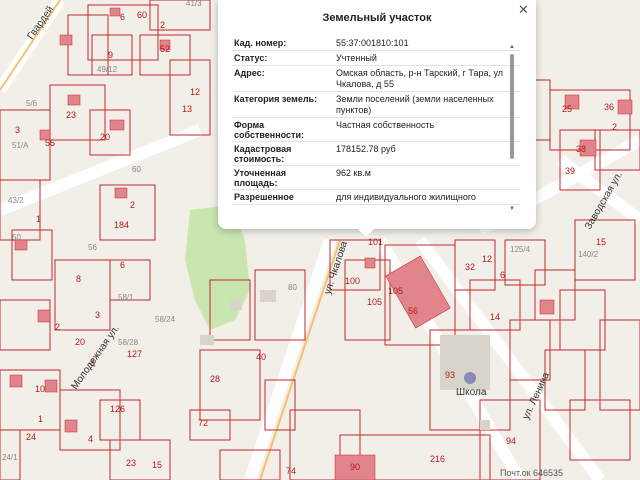 Image resolution: width=640 pixels, height=480 pixels. What do you see at coordinates (470, 267) in the screenshot?
I see `svg-text: 32` at bounding box center [470, 267].